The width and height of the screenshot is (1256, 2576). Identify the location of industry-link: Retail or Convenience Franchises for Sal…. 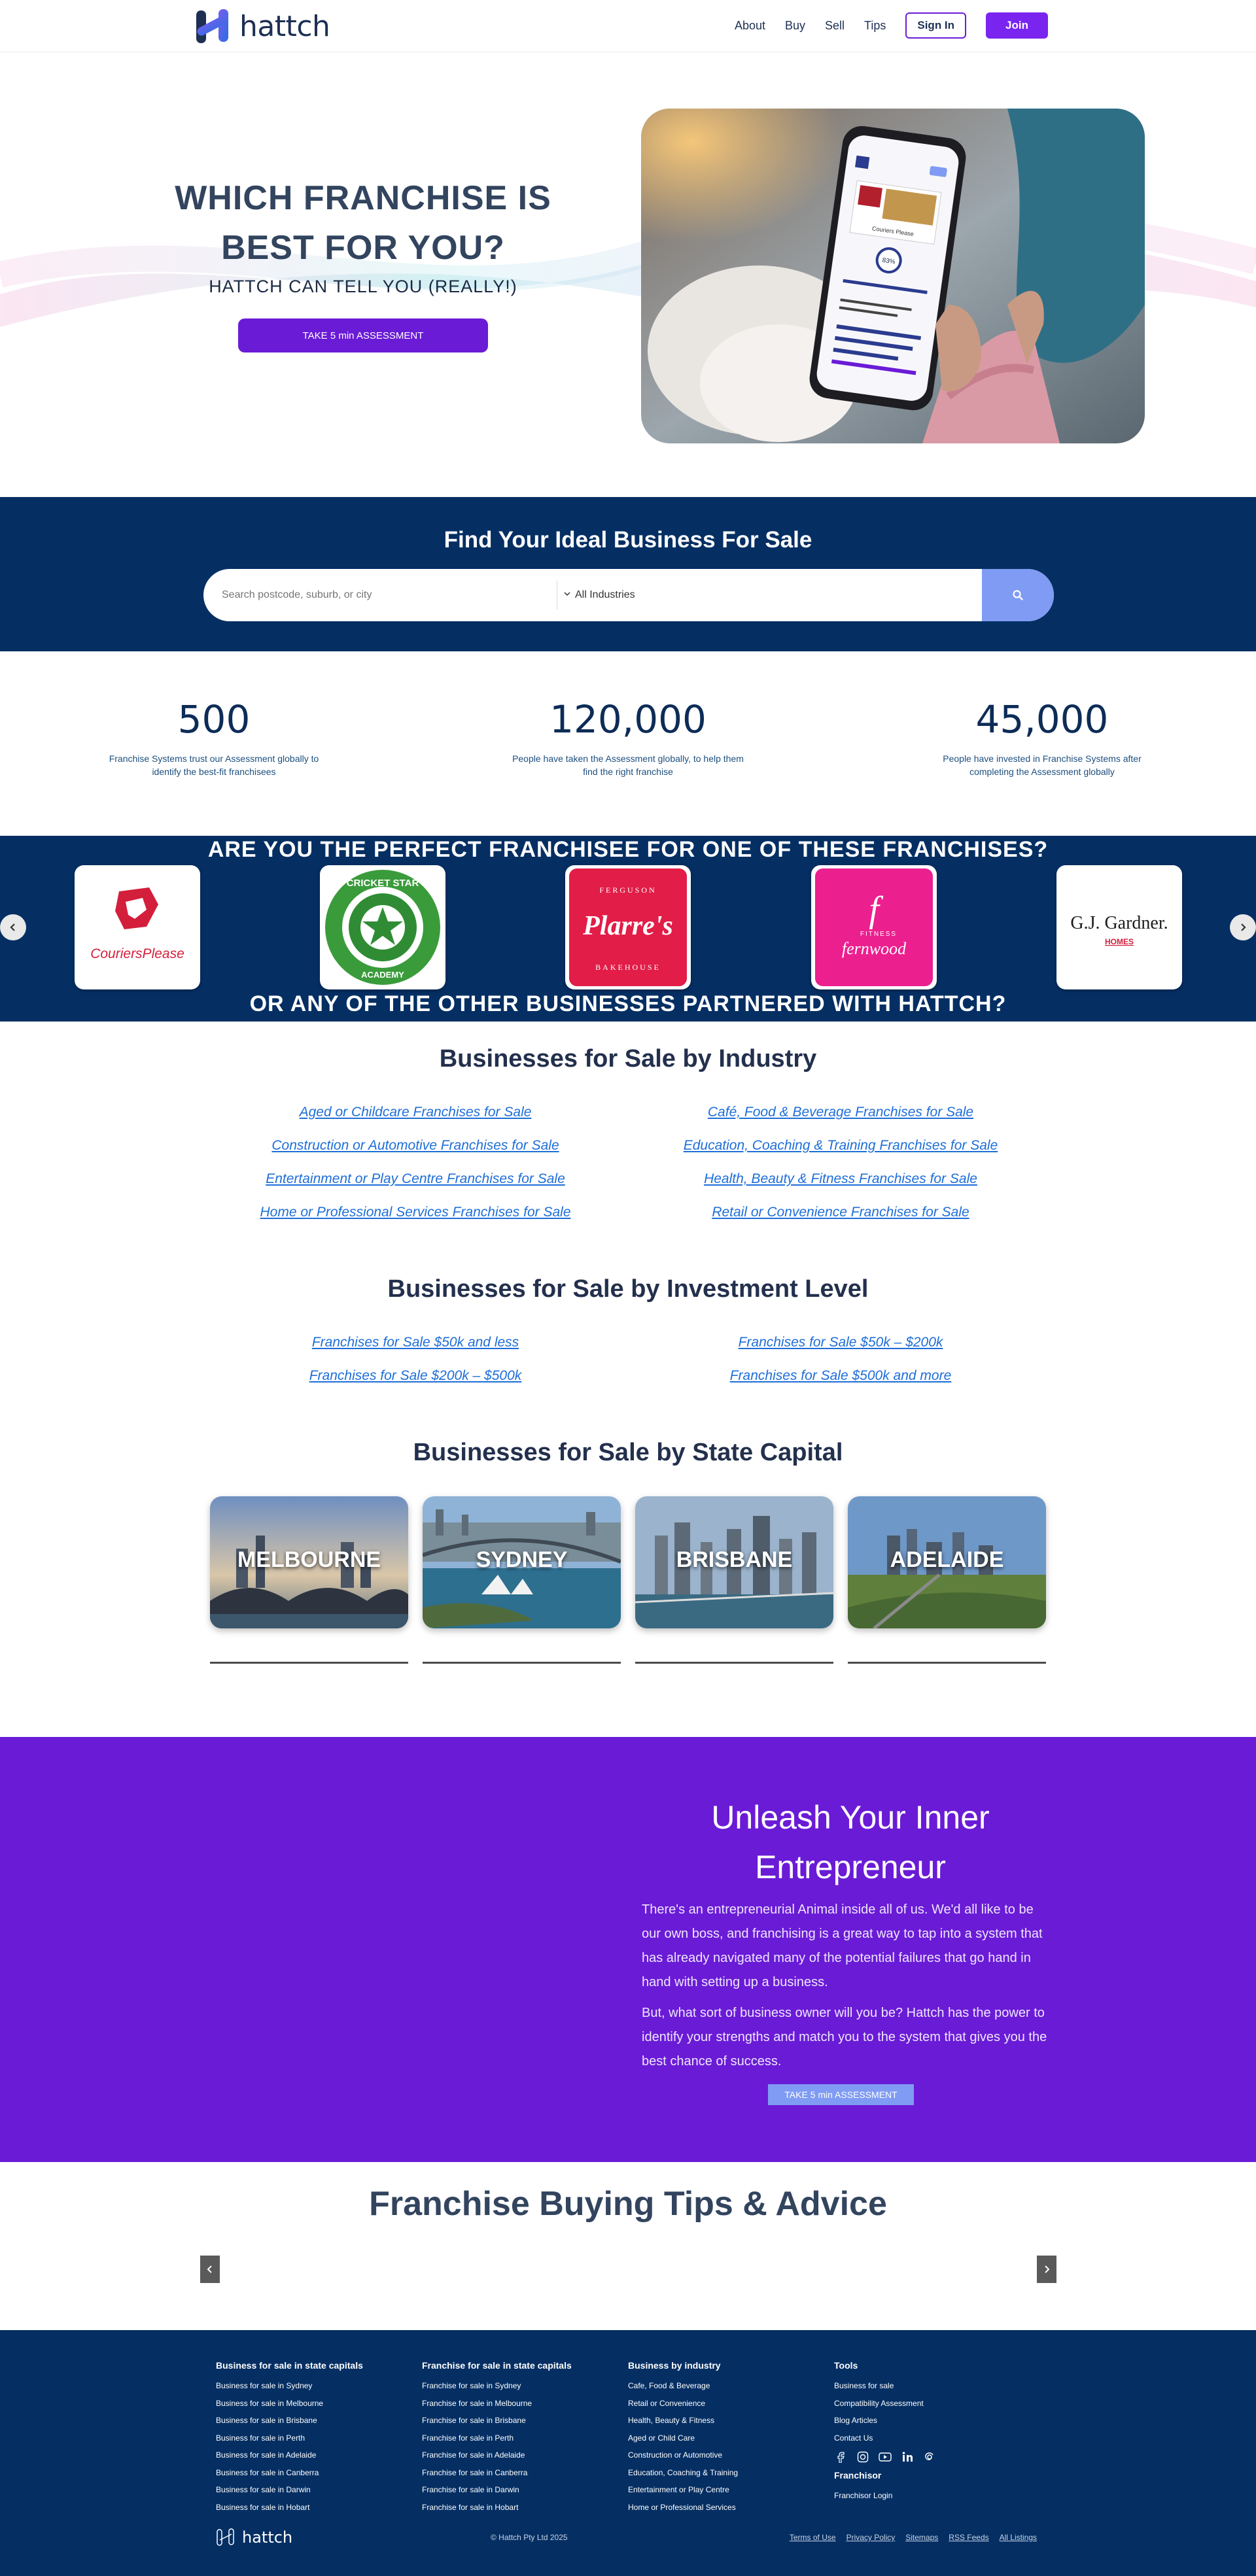
(841, 1219).